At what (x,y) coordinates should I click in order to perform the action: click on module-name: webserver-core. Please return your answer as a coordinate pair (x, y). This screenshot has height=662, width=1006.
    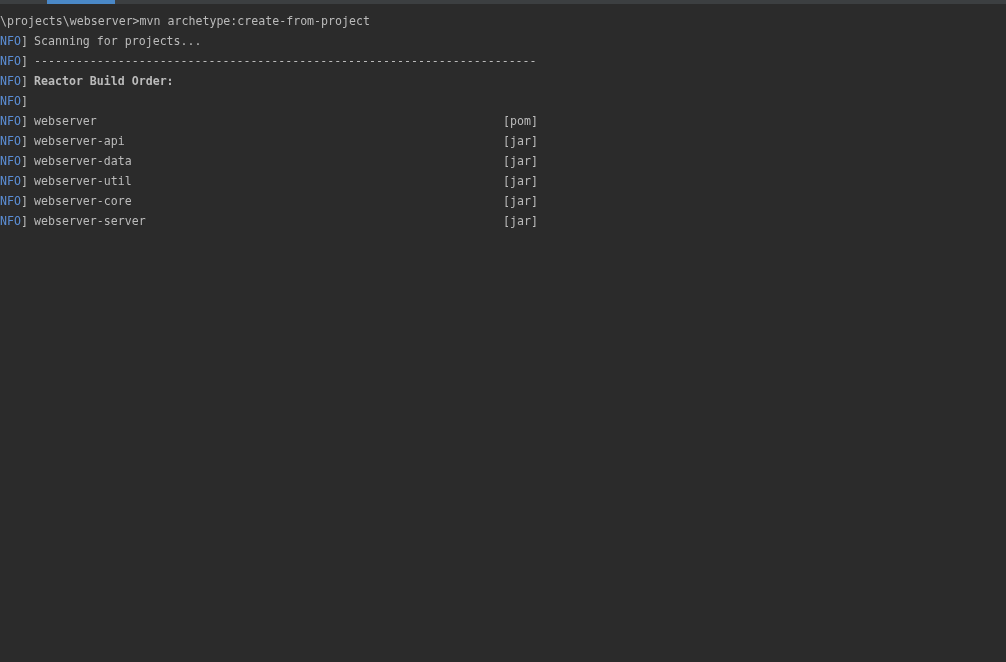
    Looking at the image, I should click on (83, 201).